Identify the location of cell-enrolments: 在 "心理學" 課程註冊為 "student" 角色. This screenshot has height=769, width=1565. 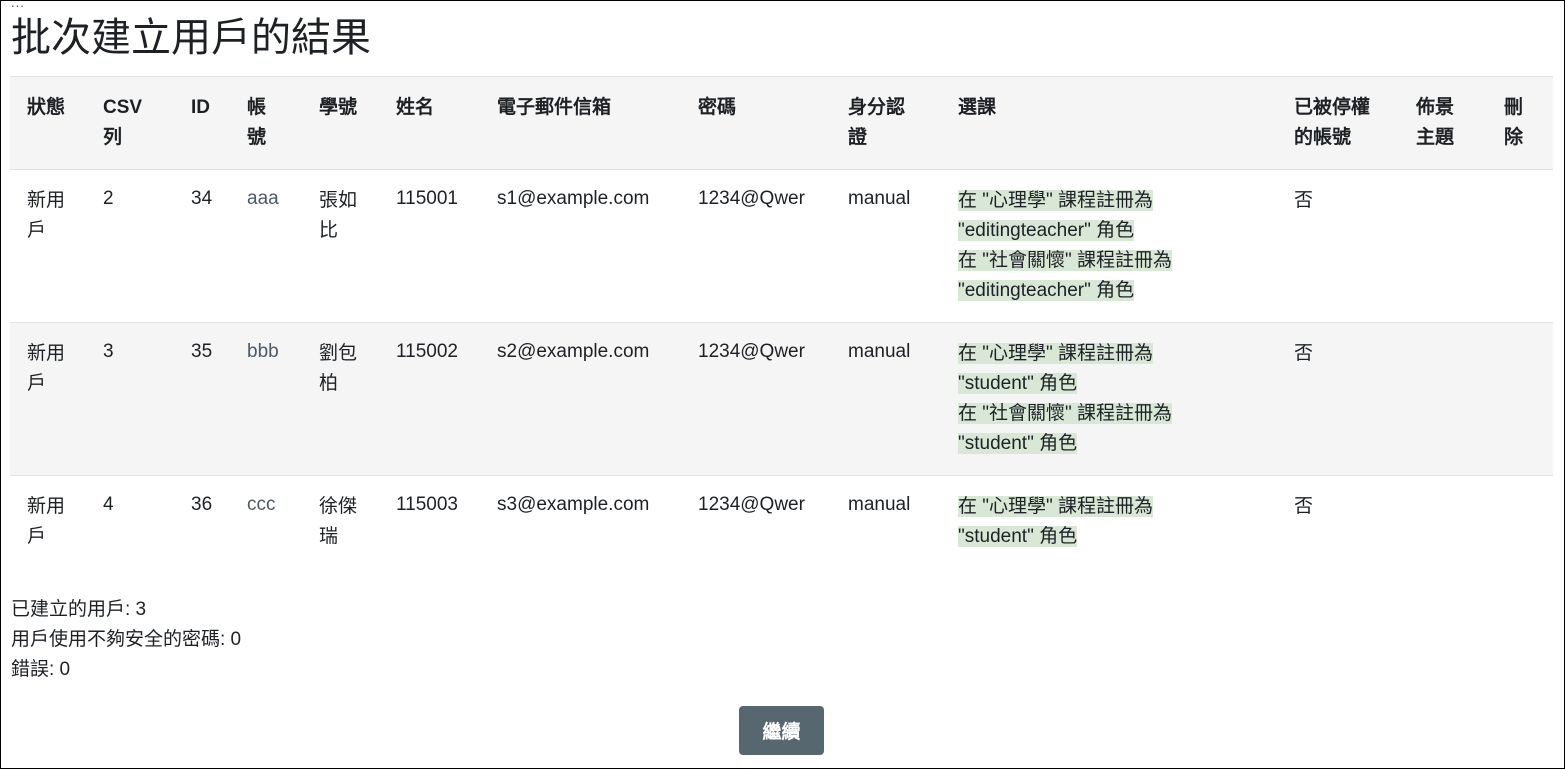
(1109, 521).